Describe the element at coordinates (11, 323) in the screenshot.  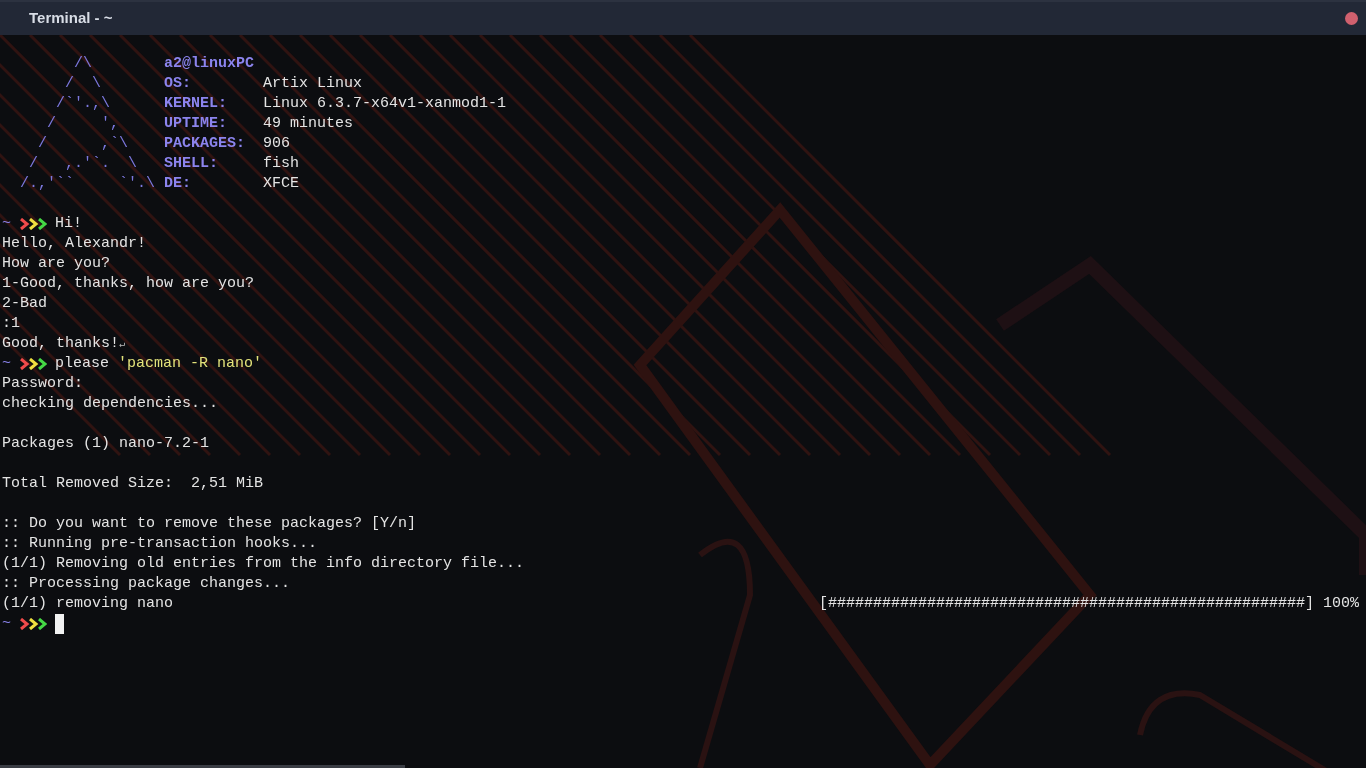
I see `output-line: :1` at that location.